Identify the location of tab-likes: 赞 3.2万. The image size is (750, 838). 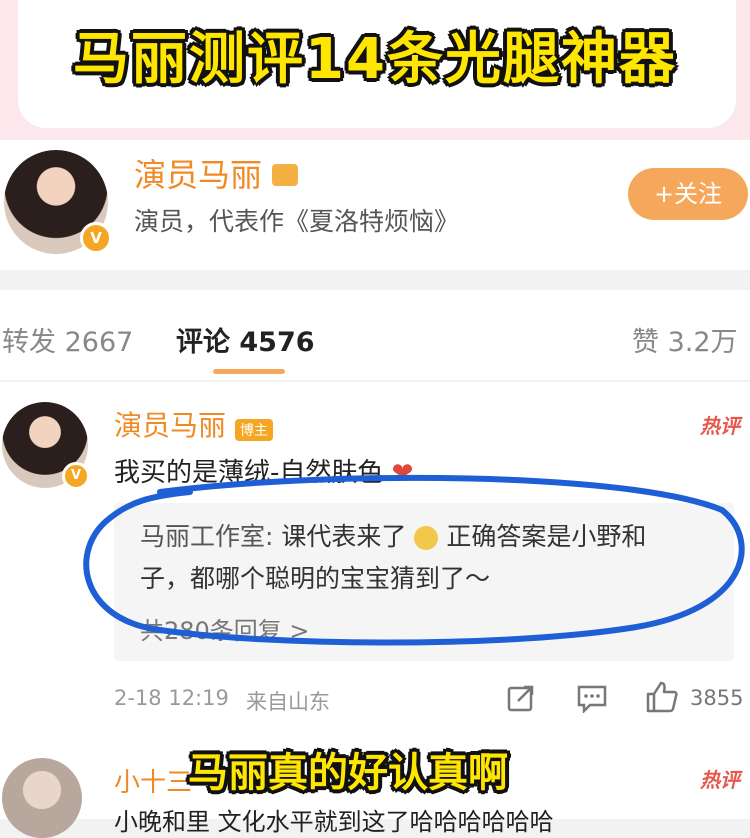
(685, 339).